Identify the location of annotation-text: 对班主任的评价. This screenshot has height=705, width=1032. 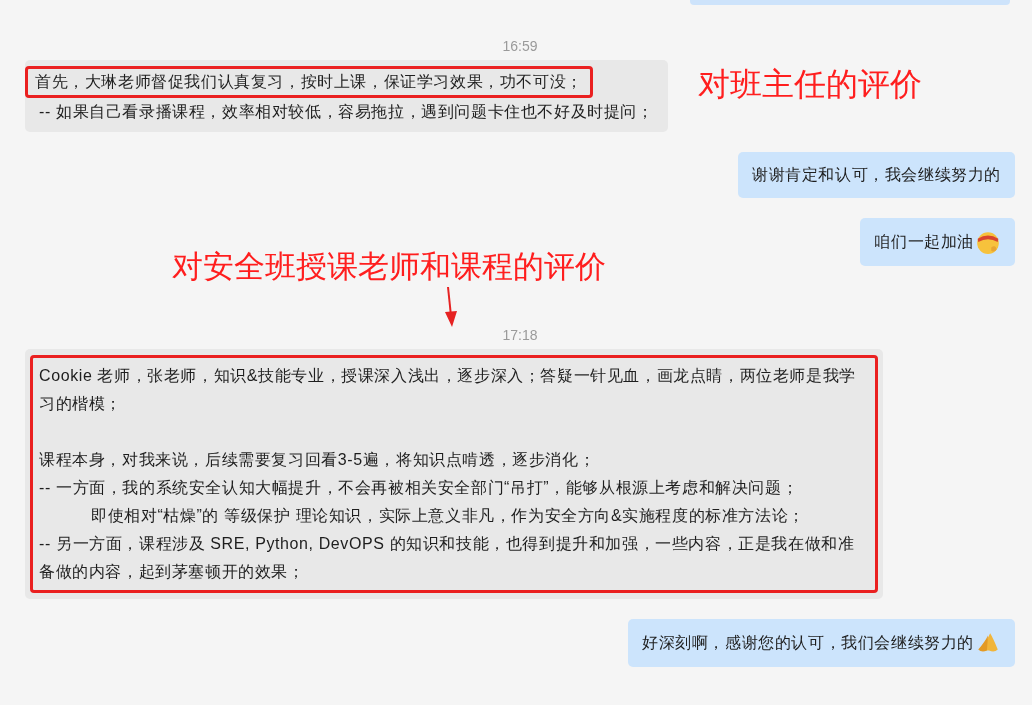
(809, 84).